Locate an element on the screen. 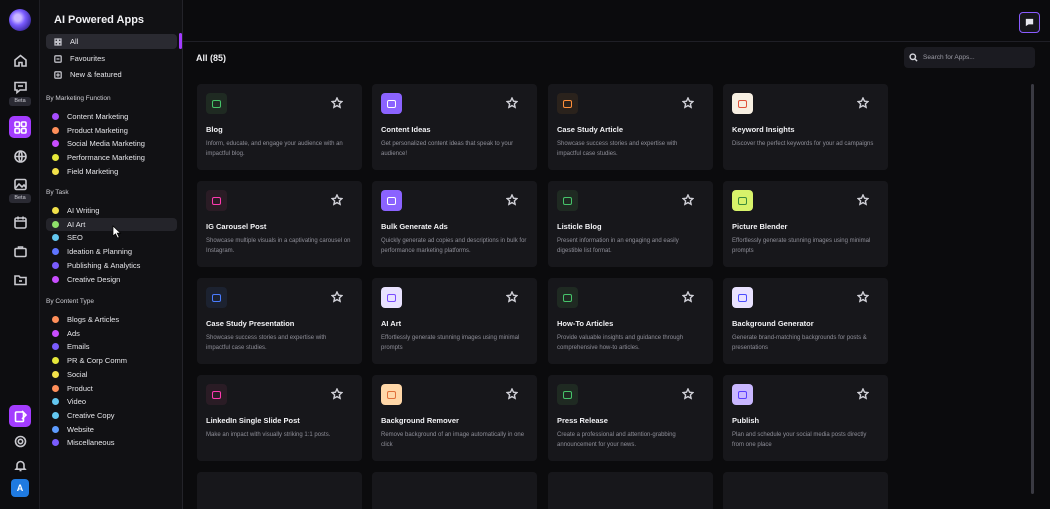 This screenshot has width=1050, height=509. chat-assistant-button is located at coordinates (1029, 22).